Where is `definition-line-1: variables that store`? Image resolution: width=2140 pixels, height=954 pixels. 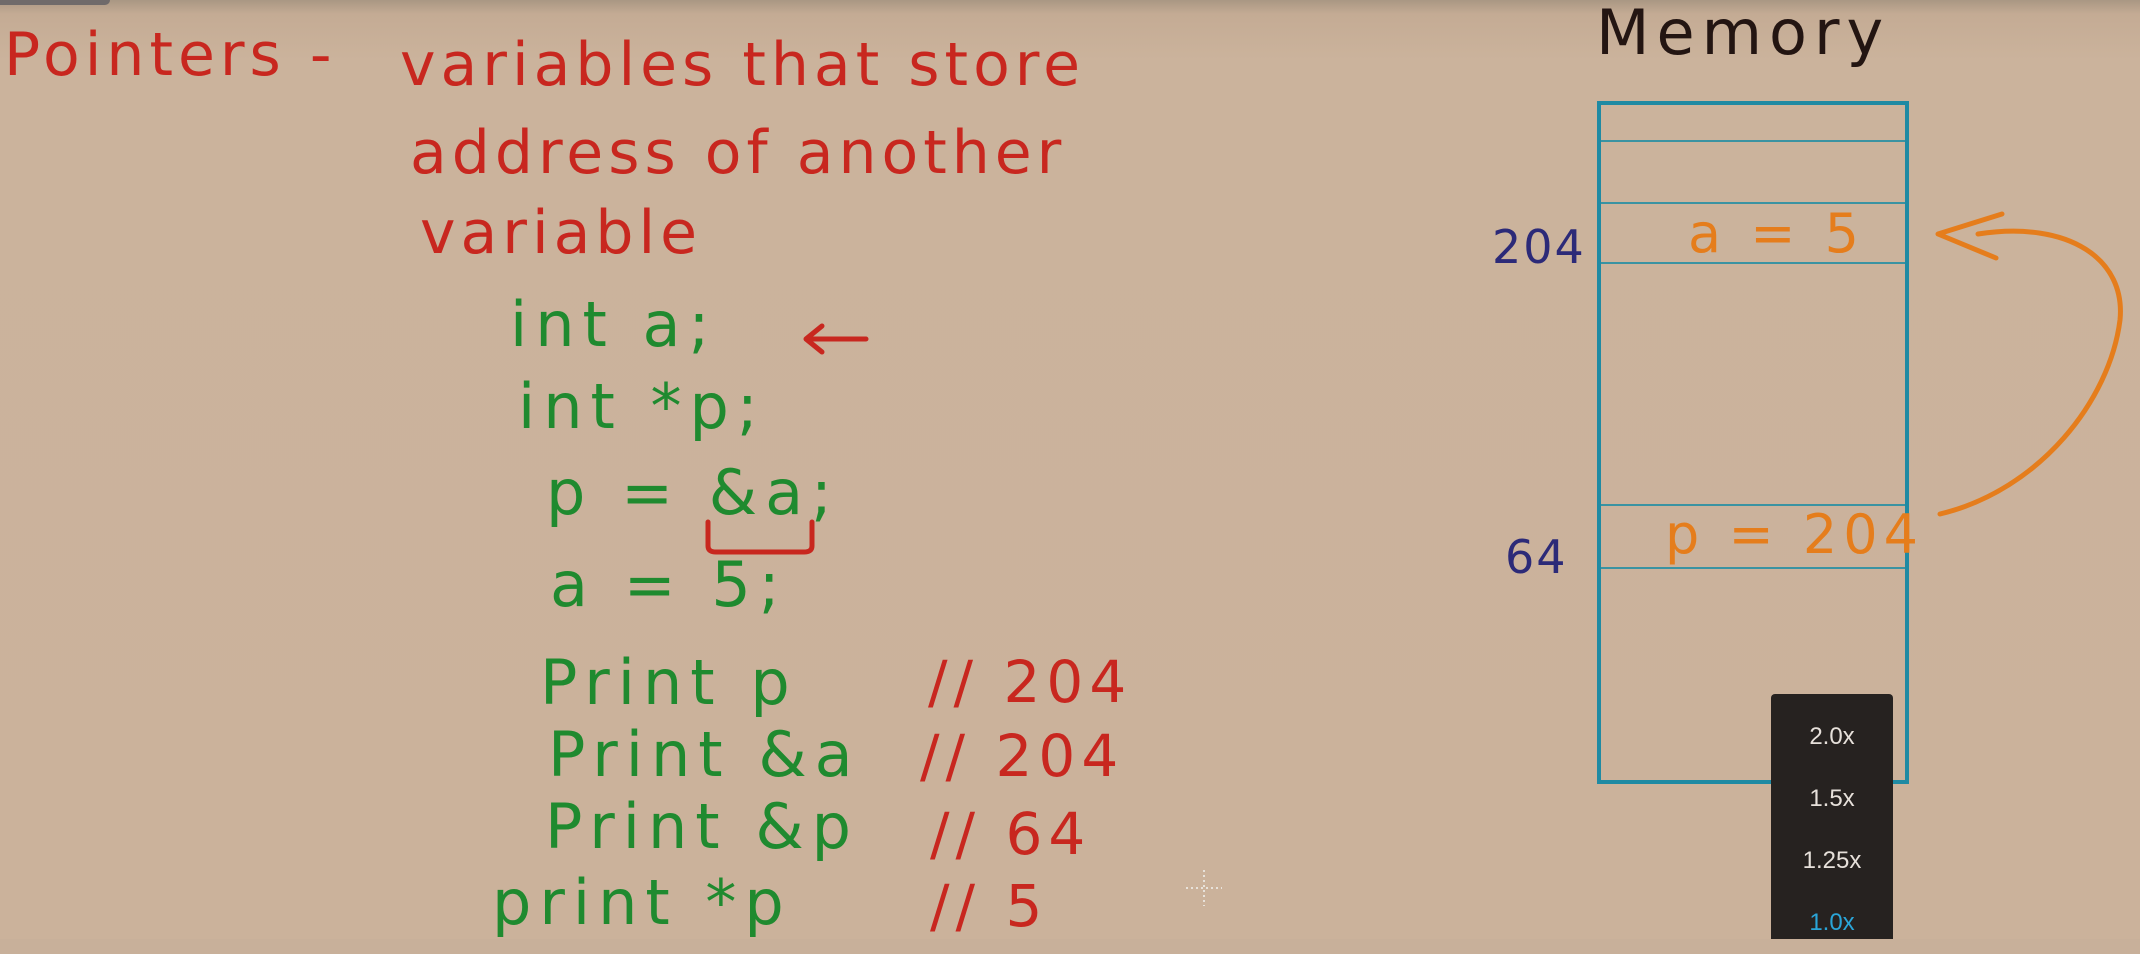 definition-line-1: variables that store is located at coordinates (743, 65).